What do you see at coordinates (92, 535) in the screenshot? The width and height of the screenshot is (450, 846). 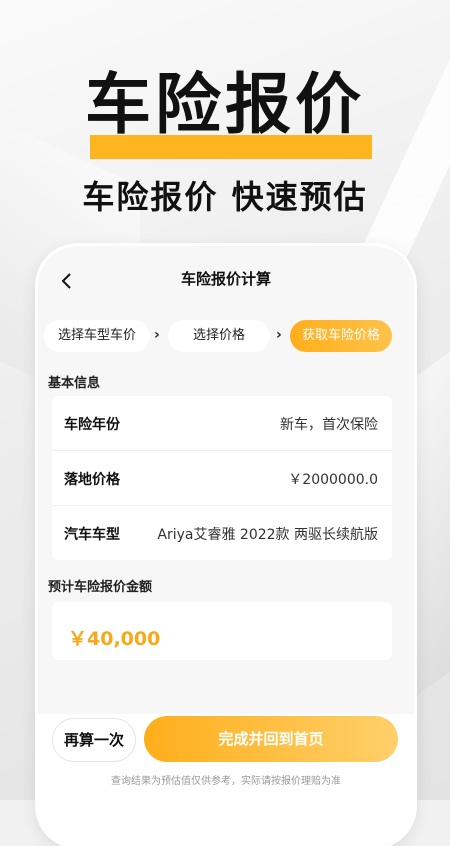 I see `info-label: 汽车车型` at bounding box center [92, 535].